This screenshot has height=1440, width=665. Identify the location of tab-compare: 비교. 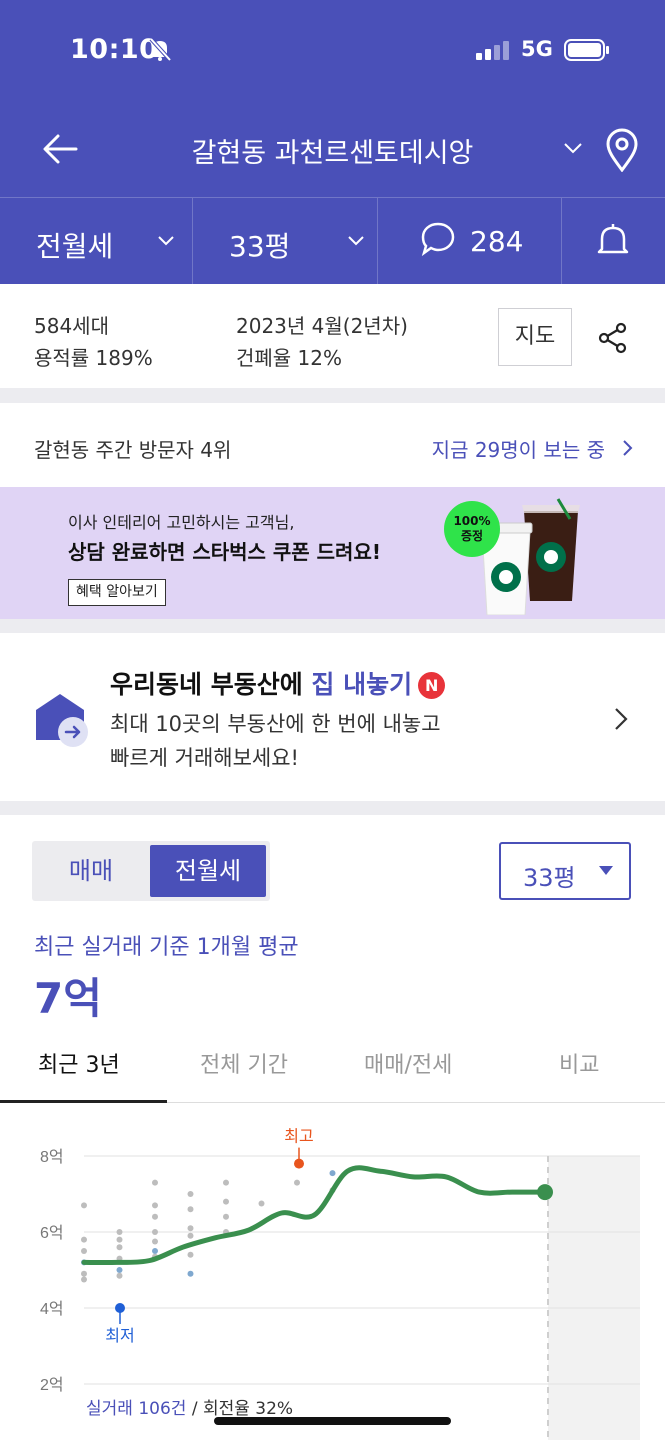
(579, 1063).